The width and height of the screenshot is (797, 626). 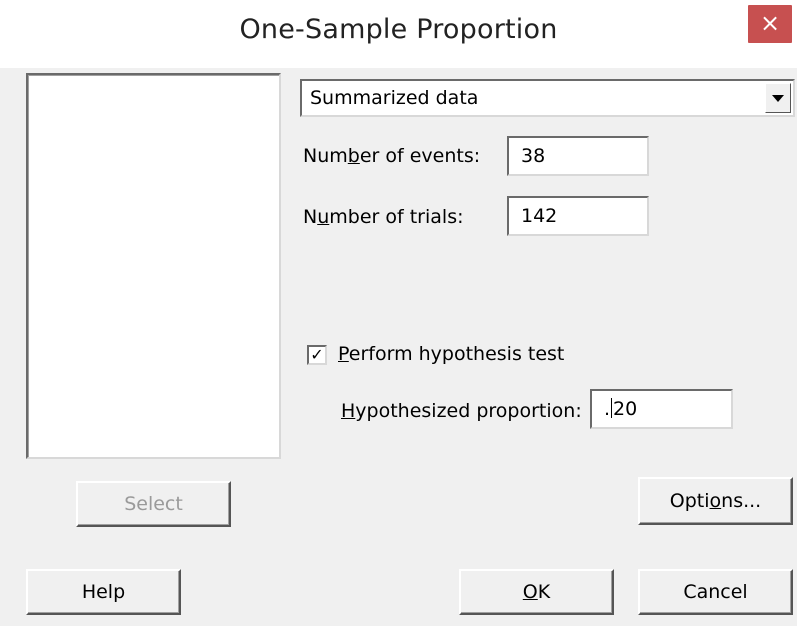 I want to click on help-button: Help, so click(x=103, y=592).